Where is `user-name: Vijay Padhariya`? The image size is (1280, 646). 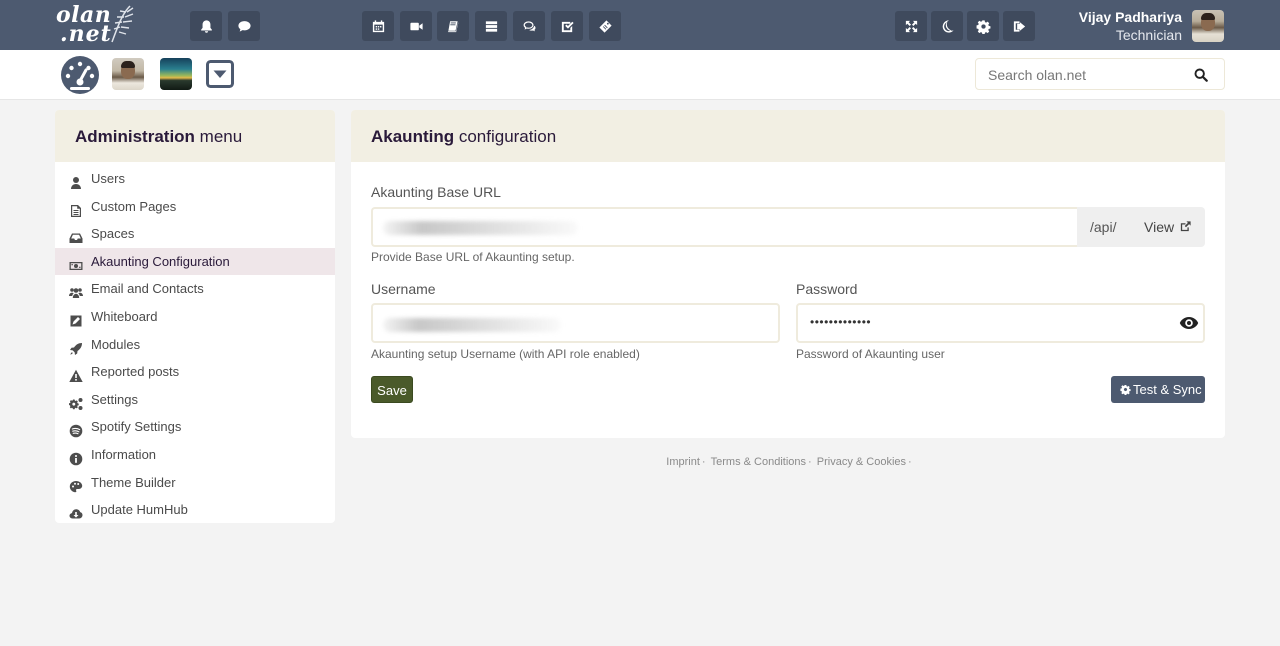 user-name: Vijay Padhariya is located at coordinates (1130, 17).